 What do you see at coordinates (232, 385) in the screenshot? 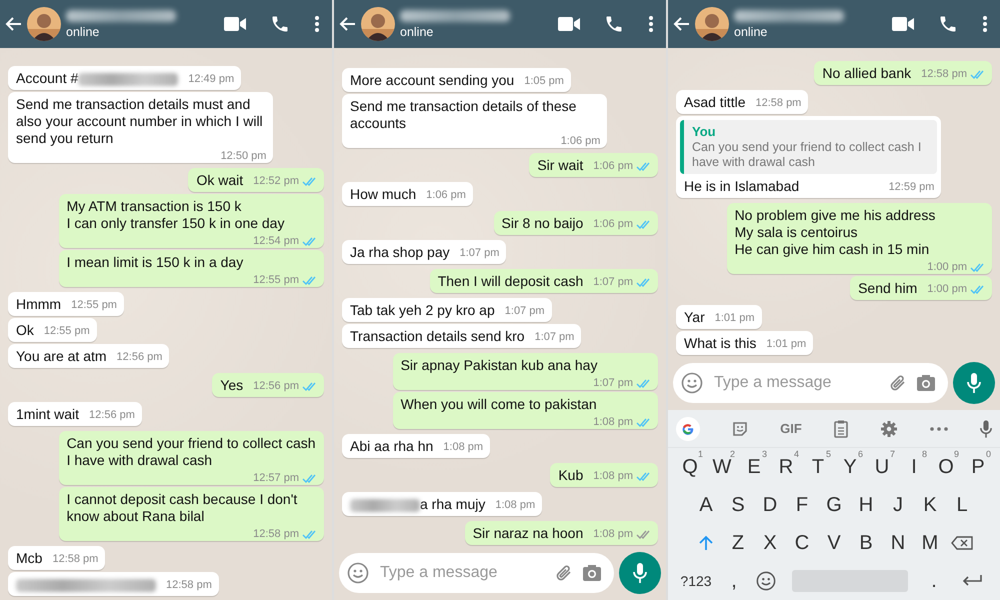
I see `message-text: Yes` at bounding box center [232, 385].